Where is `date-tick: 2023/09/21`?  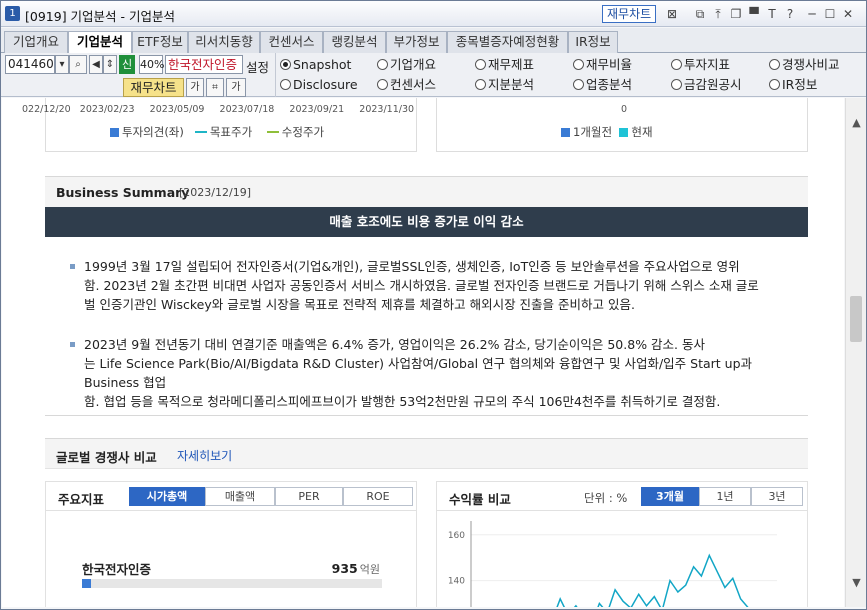 date-tick: 2023/09/21 is located at coordinates (317, 109).